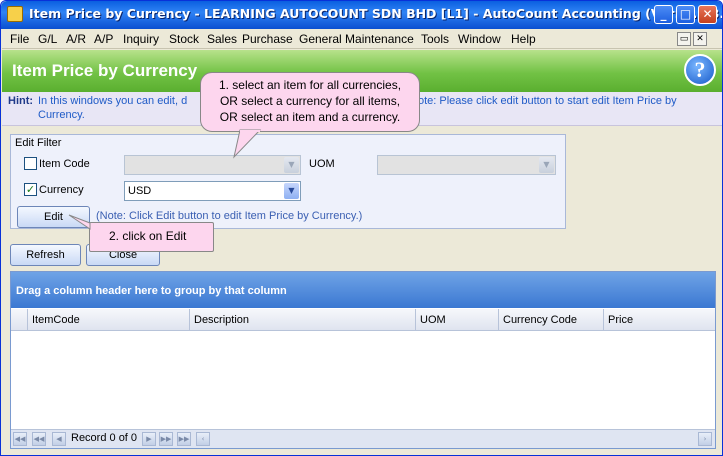 The width and height of the screenshot is (723, 456). What do you see at coordinates (222, 39) in the screenshot?
I see `menu-sales: Sales` at bounding box center [222, 39].